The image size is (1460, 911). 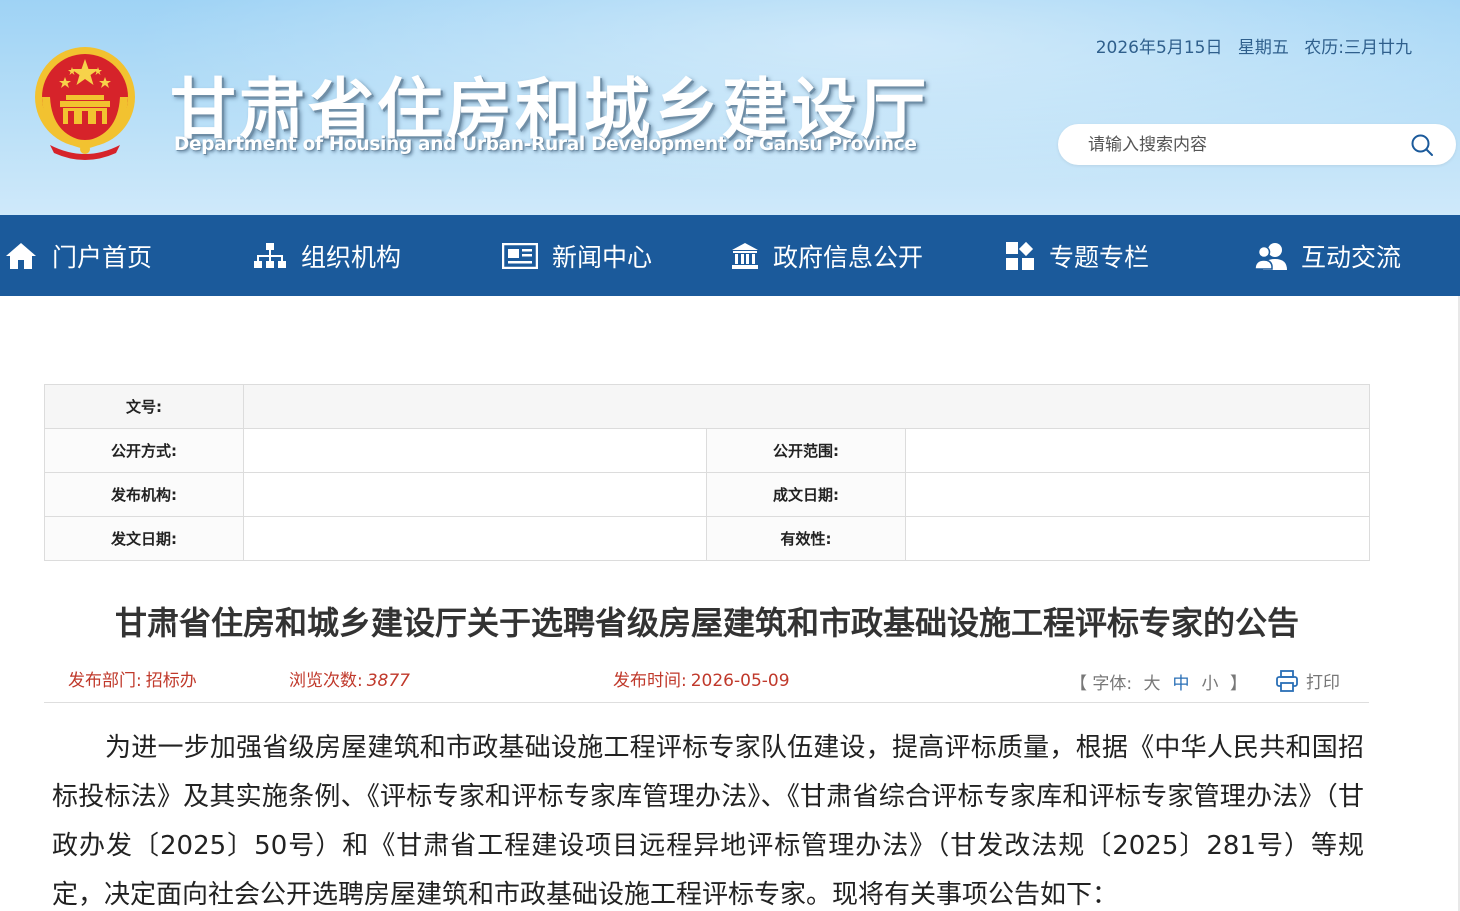 What do you see at coordinates (351, 257) in the screenshot?
I see `nav-item-label: 组织机构` at bounding box center [351, 257].